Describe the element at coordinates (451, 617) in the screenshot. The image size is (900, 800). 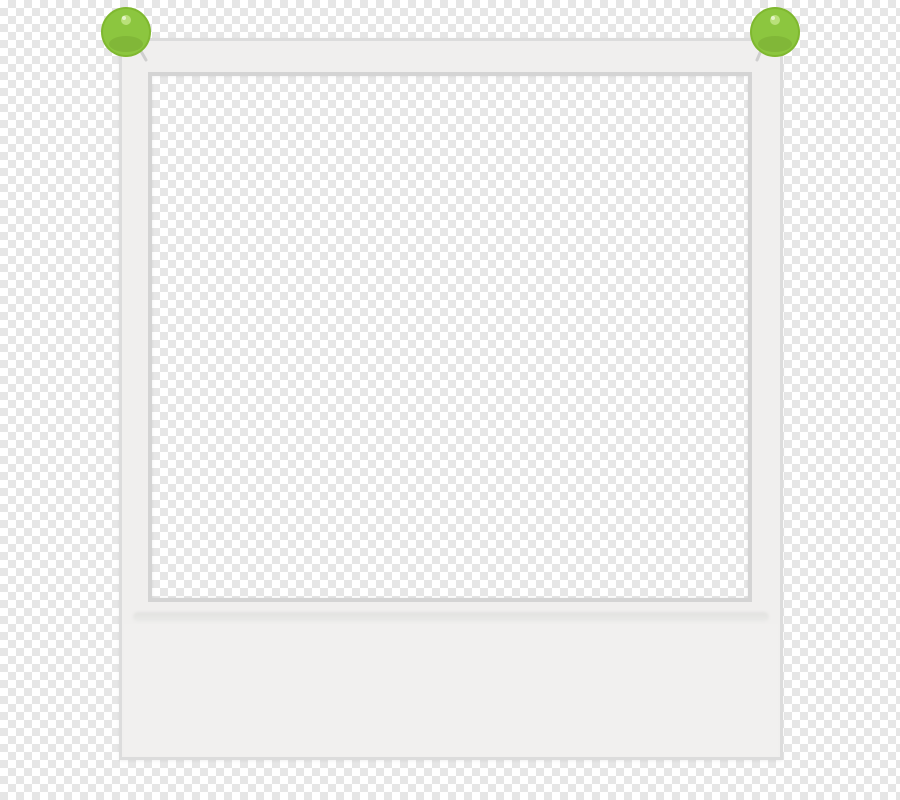
I see `caption-divider-shadow` at that location.